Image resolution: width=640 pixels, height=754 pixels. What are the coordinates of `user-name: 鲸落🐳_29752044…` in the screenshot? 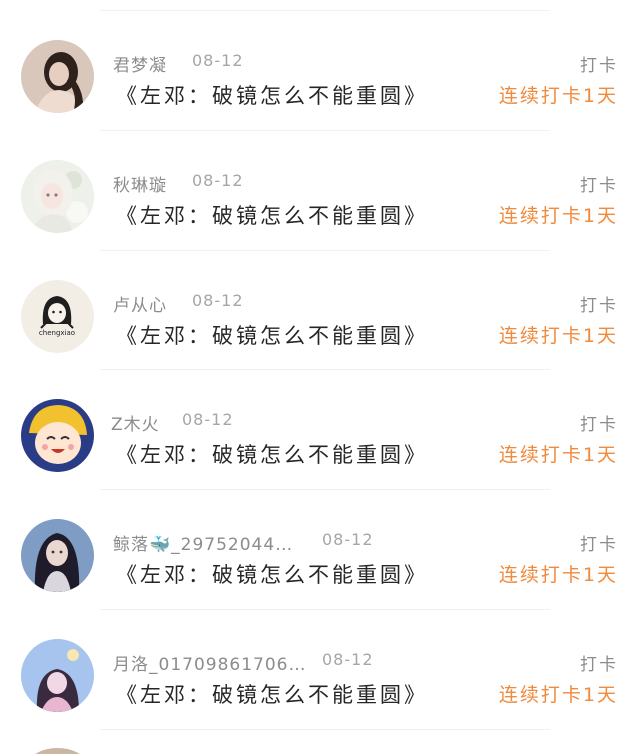 It's located at (203, 542).